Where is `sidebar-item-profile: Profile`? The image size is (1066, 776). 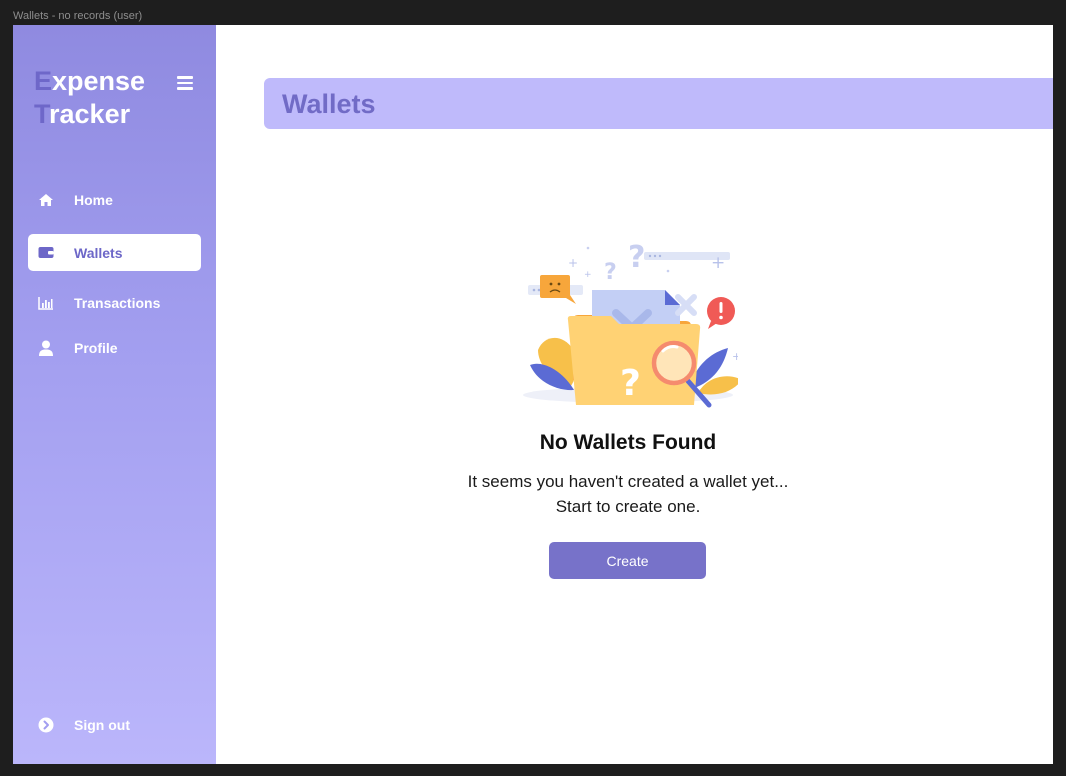 sidebar-item-profile: Profile is located at coordinates (114, 347).